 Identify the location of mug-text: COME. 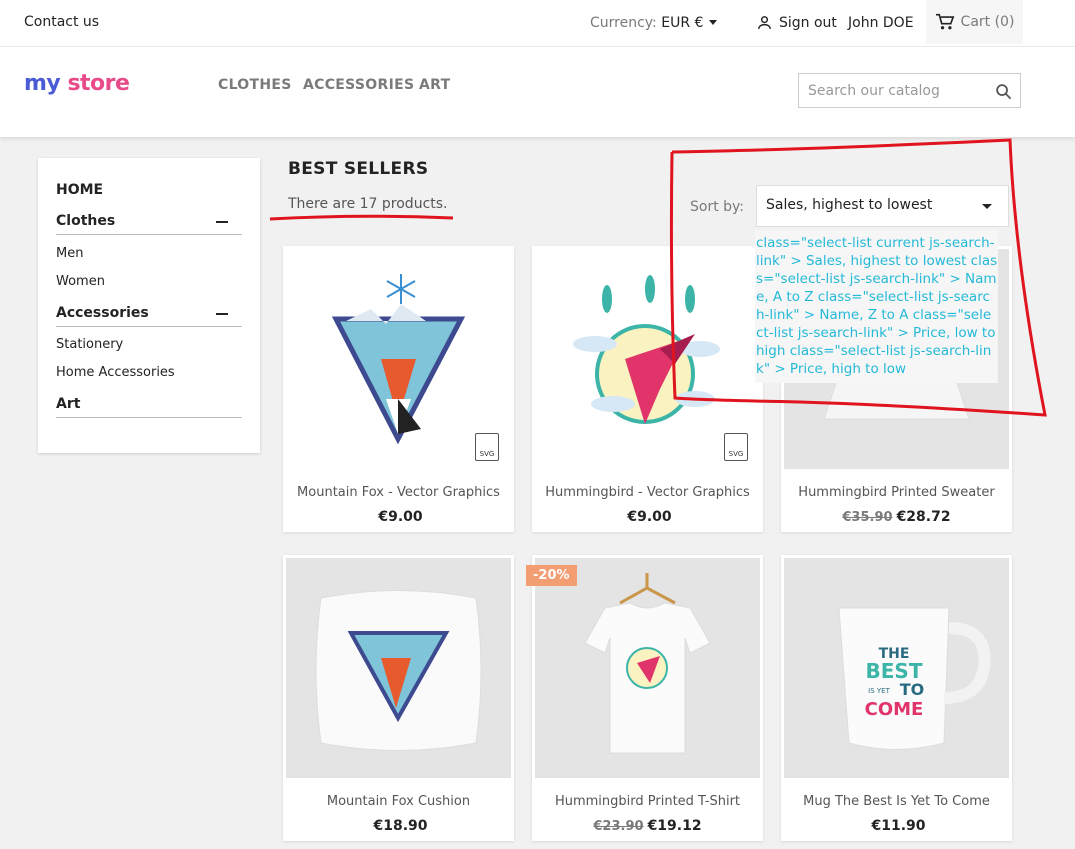
(894, 709).